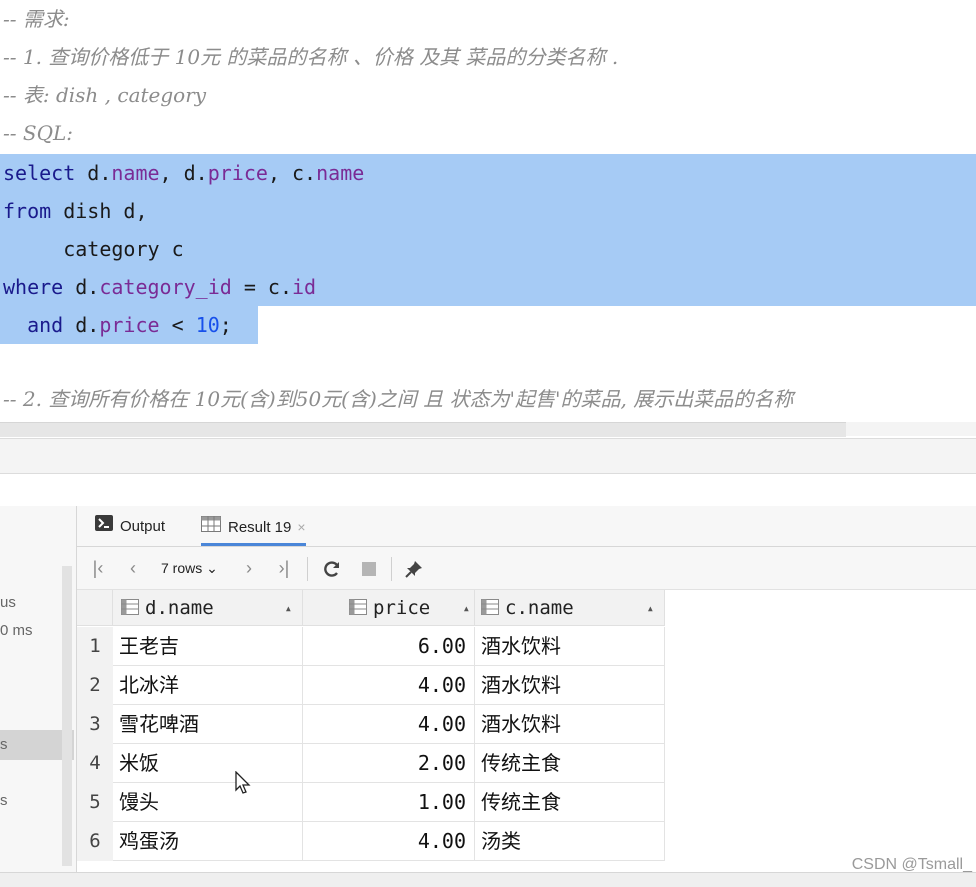  I want to click on cell-price: 1.00, so click(389, 802).